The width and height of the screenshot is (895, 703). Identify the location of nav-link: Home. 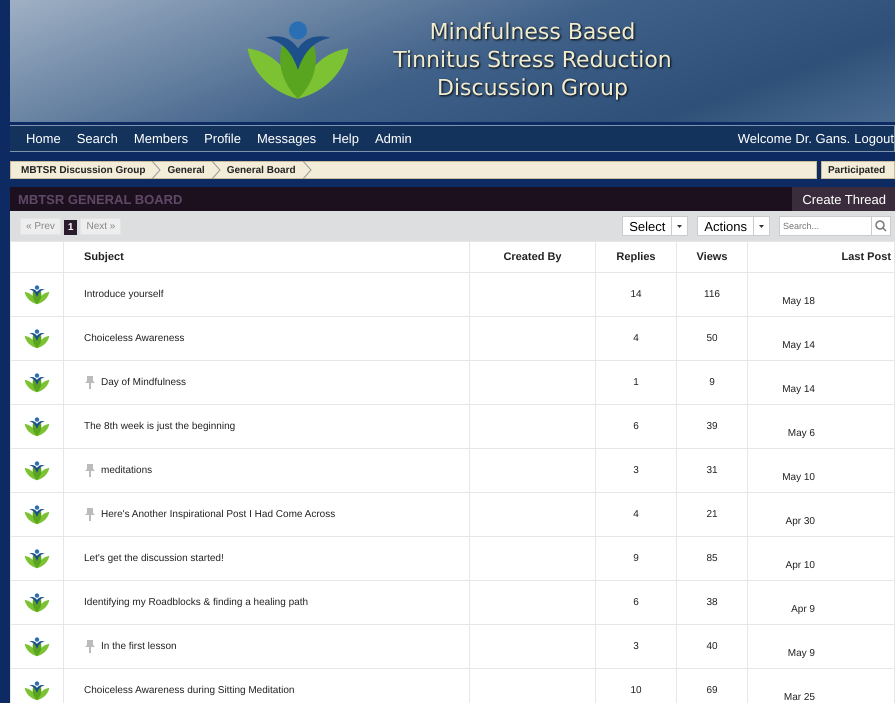
(43, 138).